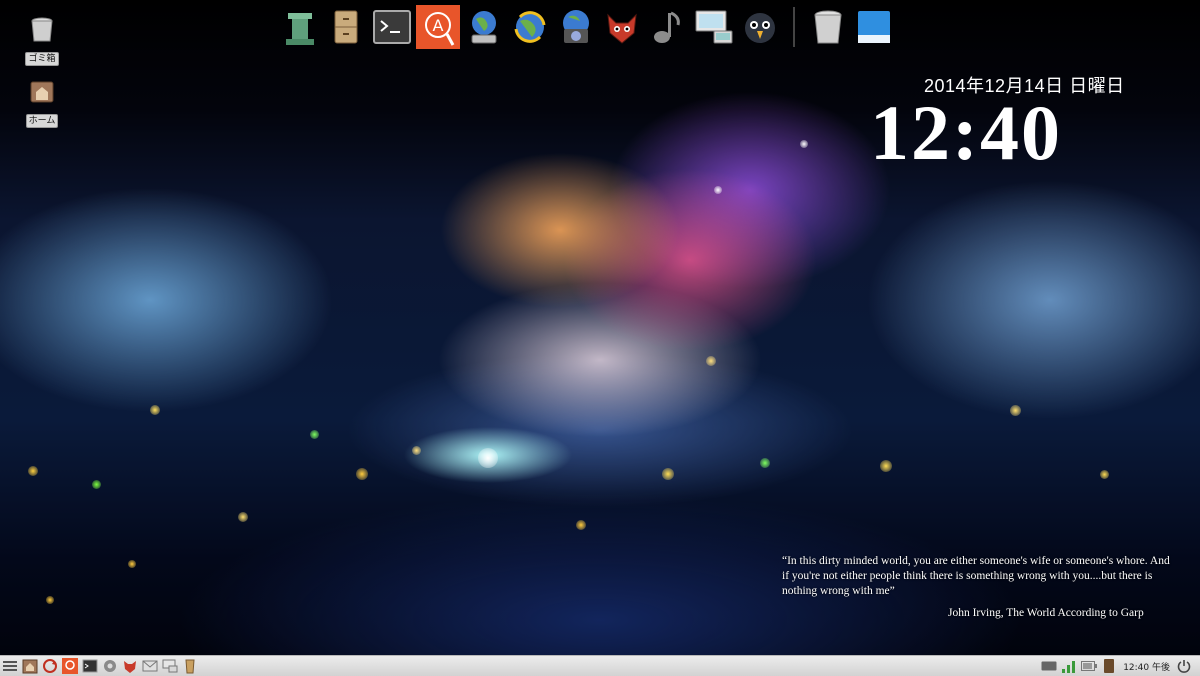 The height and width of the screenshot is (676, 1200). I want to click on remote-icon, so click(170, 666).